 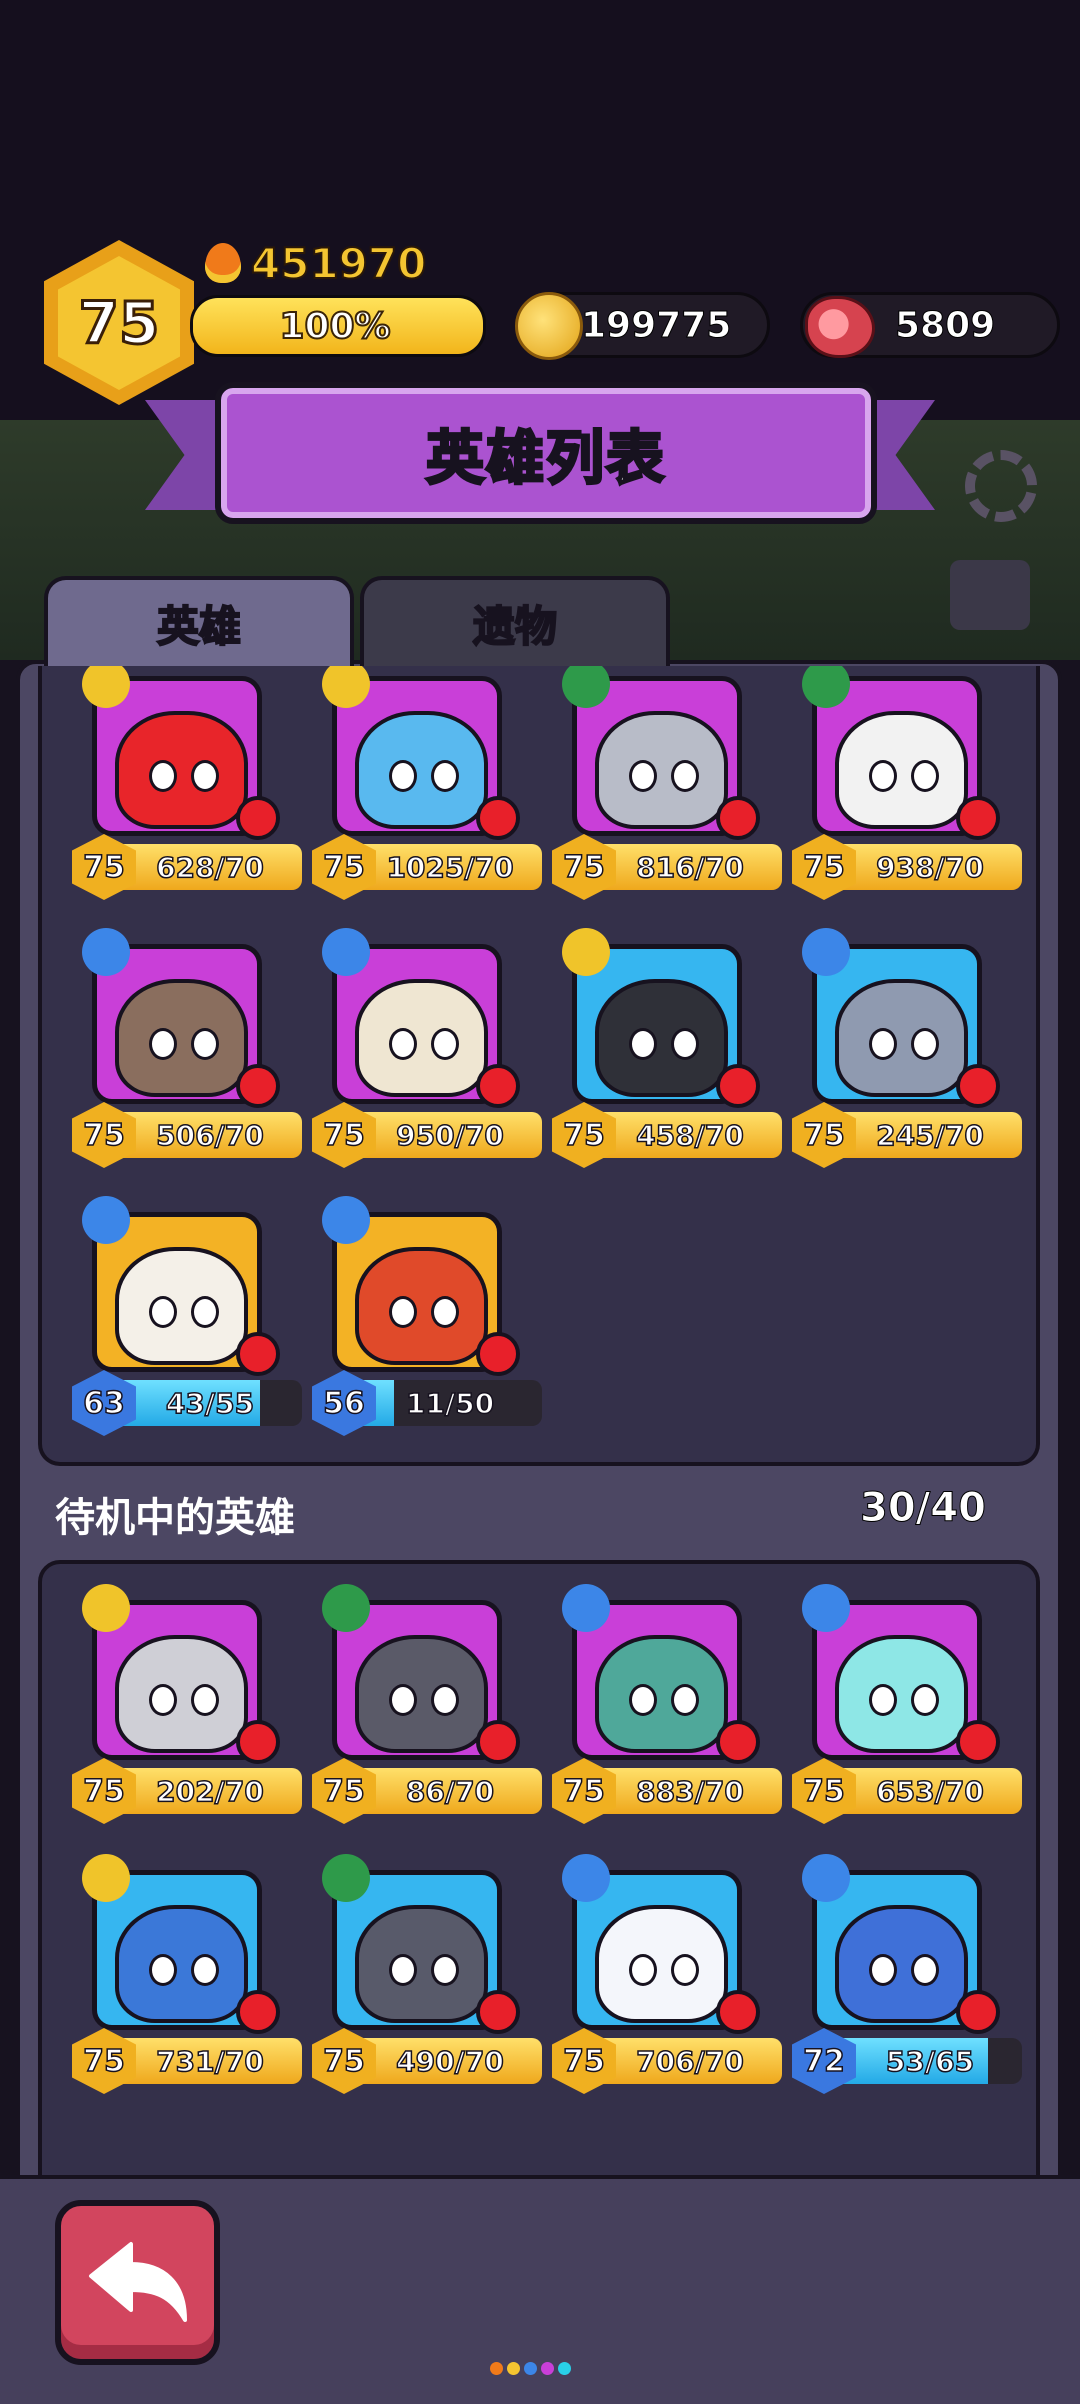 I want to click on hero-progress-text: 11/50, so click(x=450, y=1403).